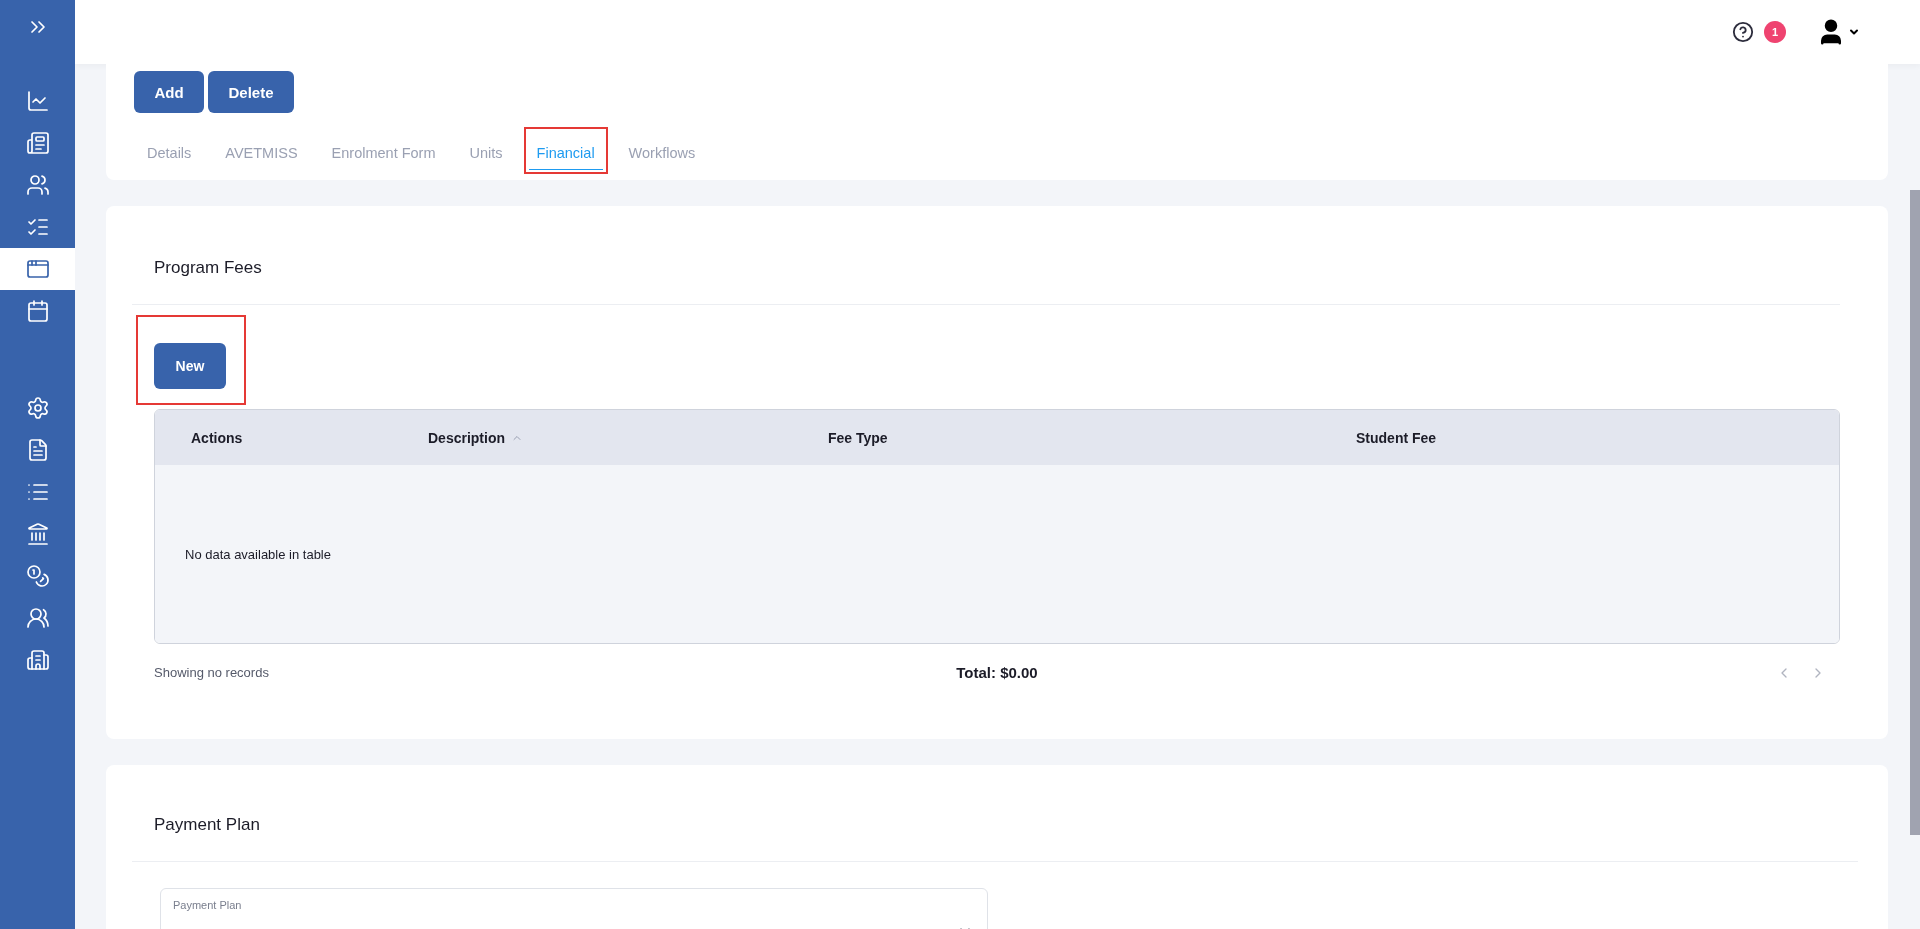  What do you see at coordinates (1915, 512) in the screenshot?
I see `scrollbar` at bounding box center [1915, 512].